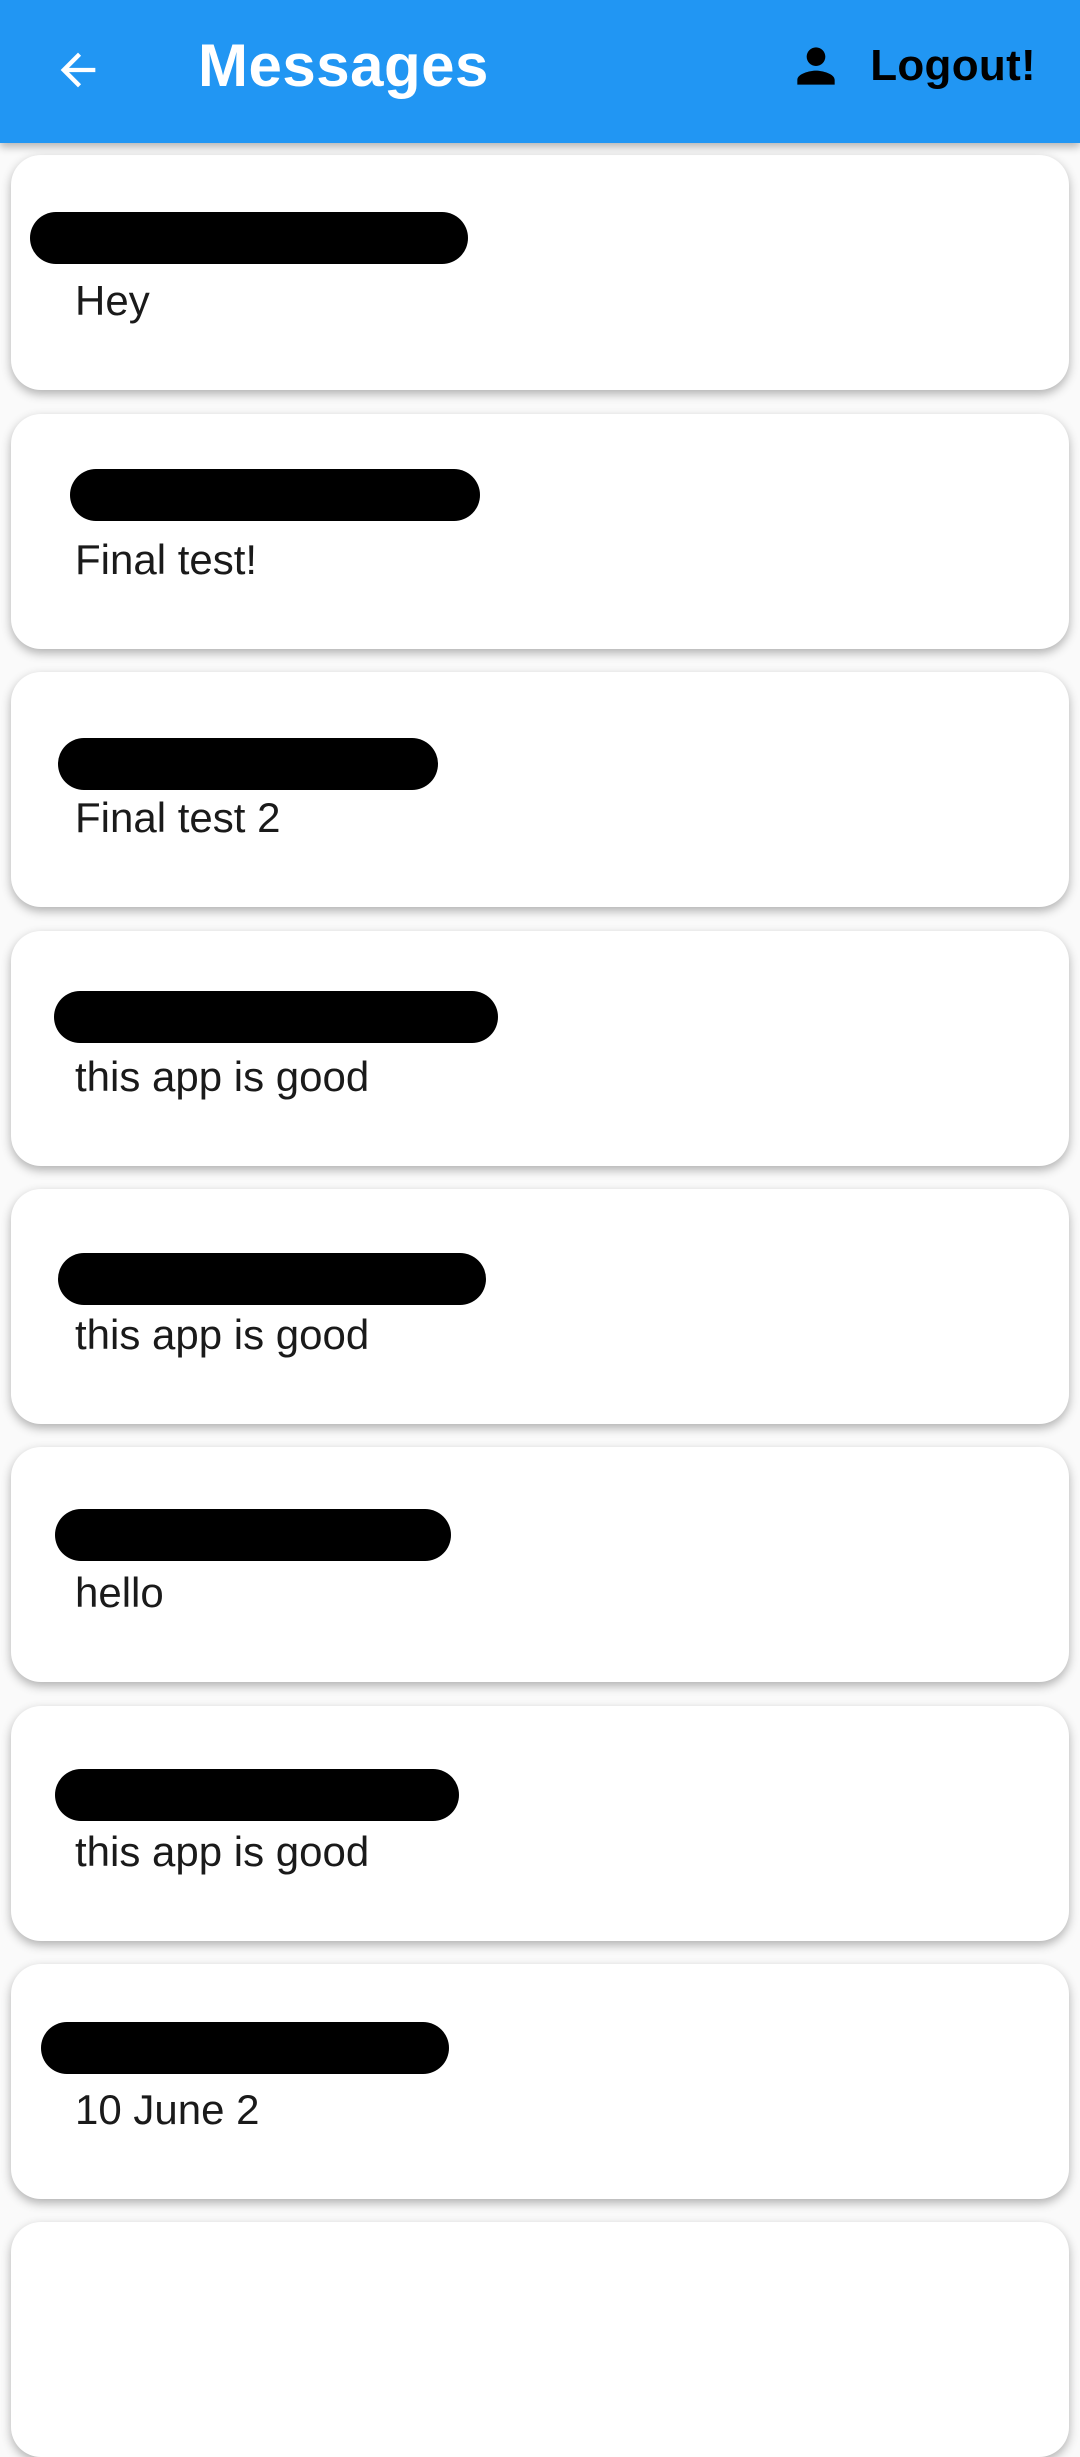  What do you see at coordinates (540, 2081) in the screenshot?
I see `message-card: 10 June 2` at bounding box center [540, 2081].